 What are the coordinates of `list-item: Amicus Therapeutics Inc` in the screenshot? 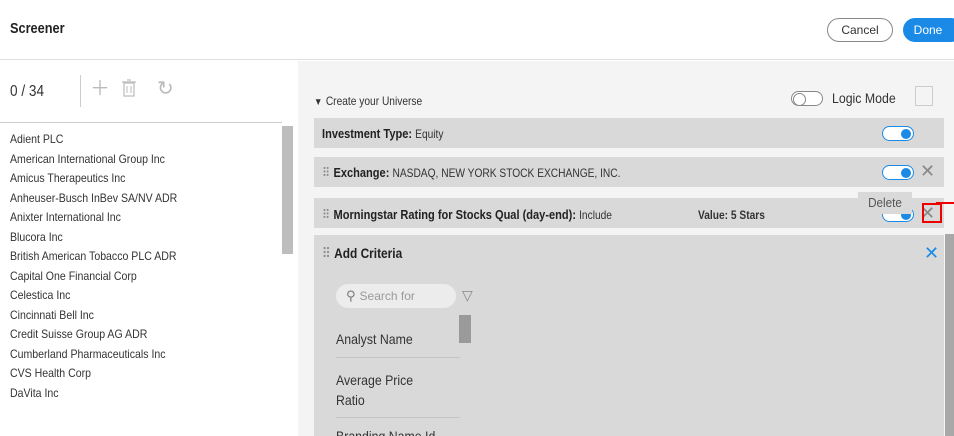 It's located at (129, 179).